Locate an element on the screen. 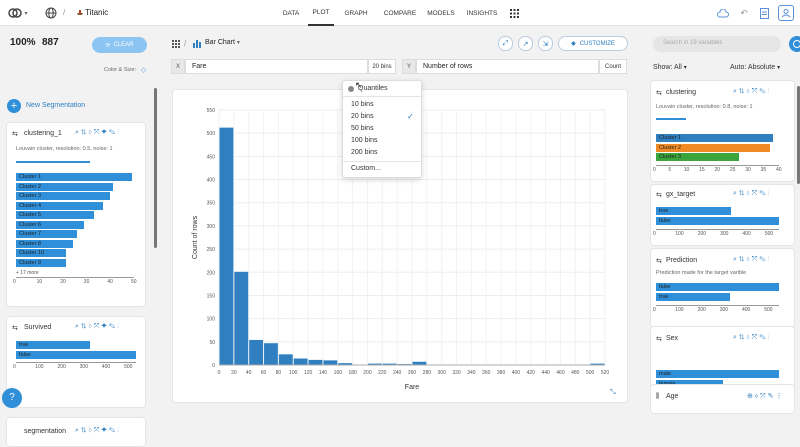 The width and height of the screenshot is (800, 447). x-tick-label: 20 is located at coordinates (234, 373).